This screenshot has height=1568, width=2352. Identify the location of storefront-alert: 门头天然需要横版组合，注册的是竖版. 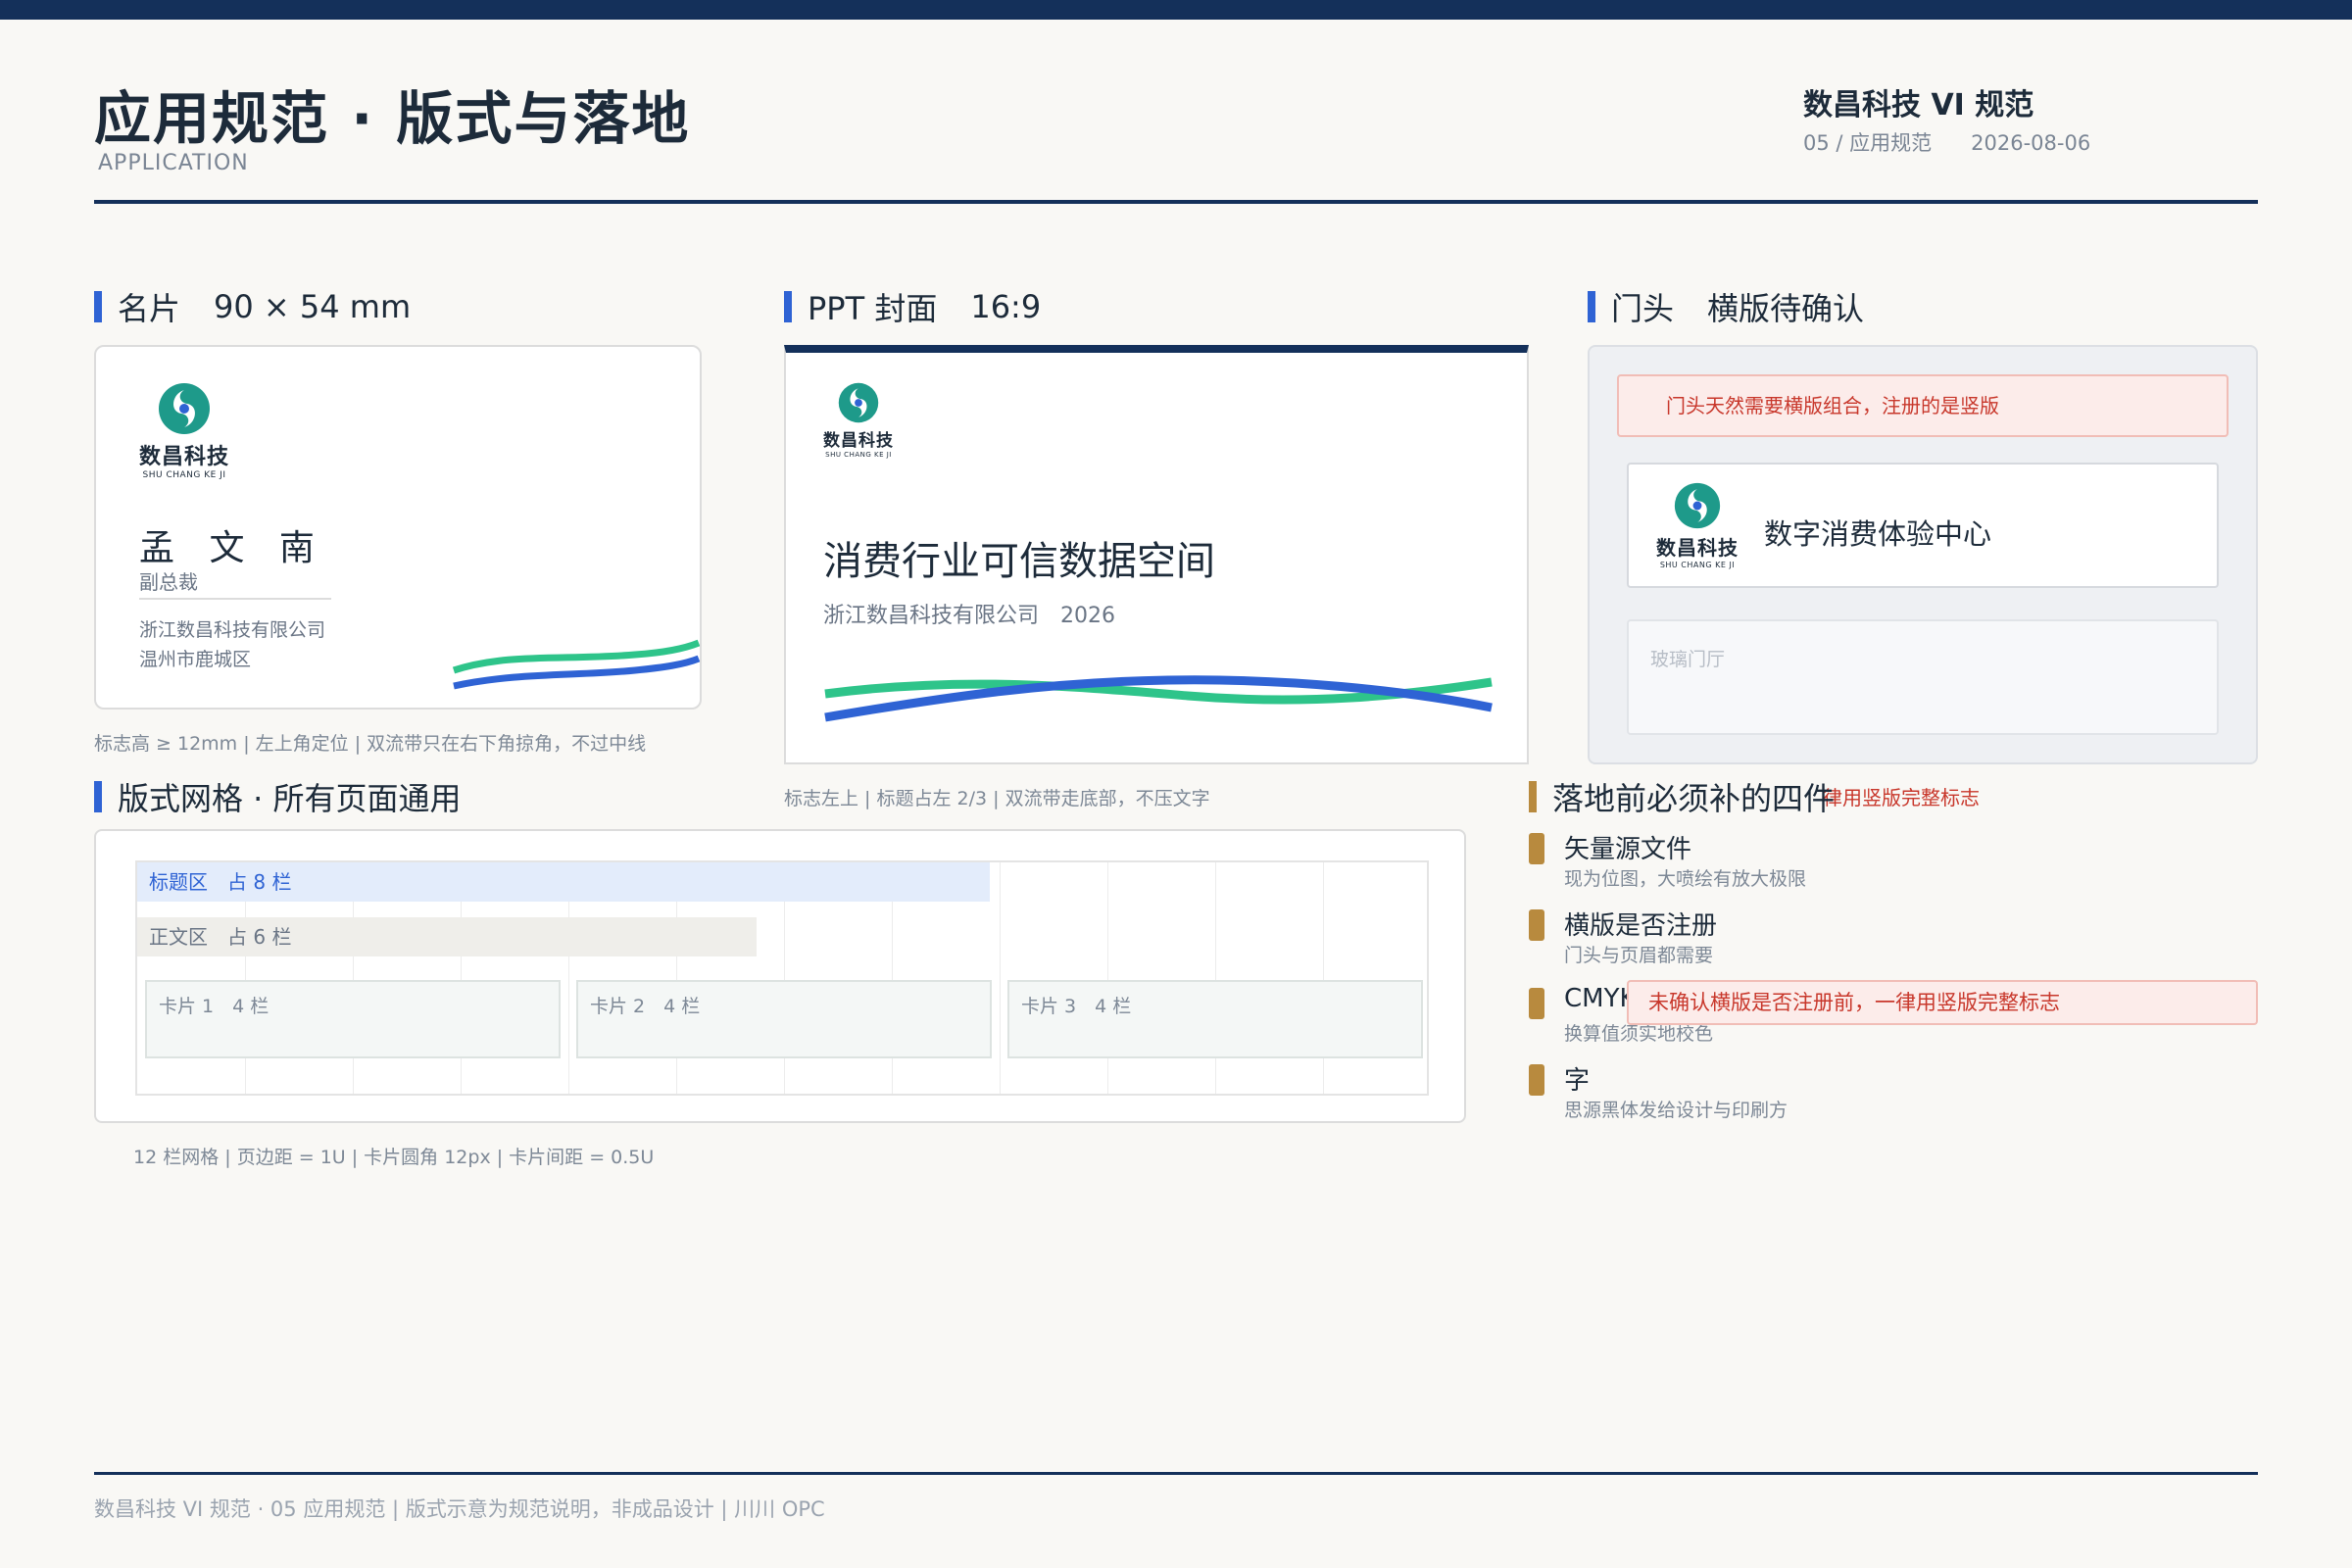
(1923, 405).